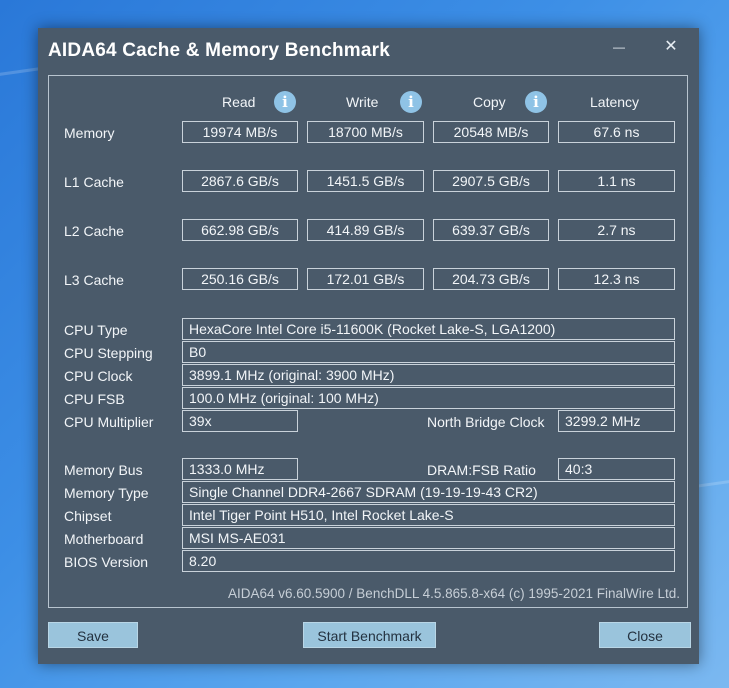 The height and width of the screenshot is (688, 729). I want to click on read-column-header: Read, so click(239, 102).